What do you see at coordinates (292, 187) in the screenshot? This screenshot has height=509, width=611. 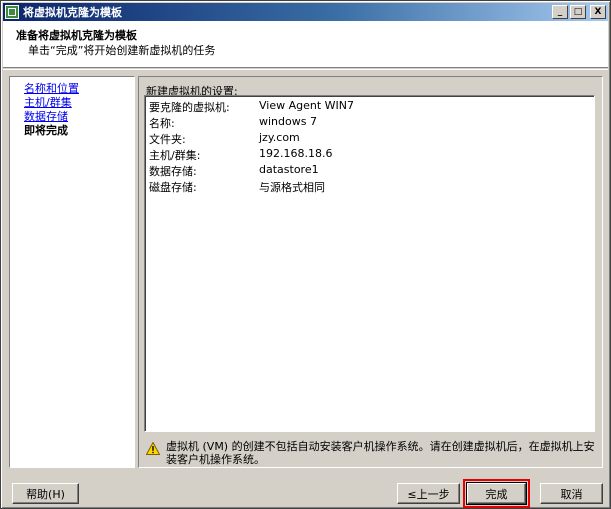 I see `setting-value: 与源格式相同` at bounding box center [292, 187].